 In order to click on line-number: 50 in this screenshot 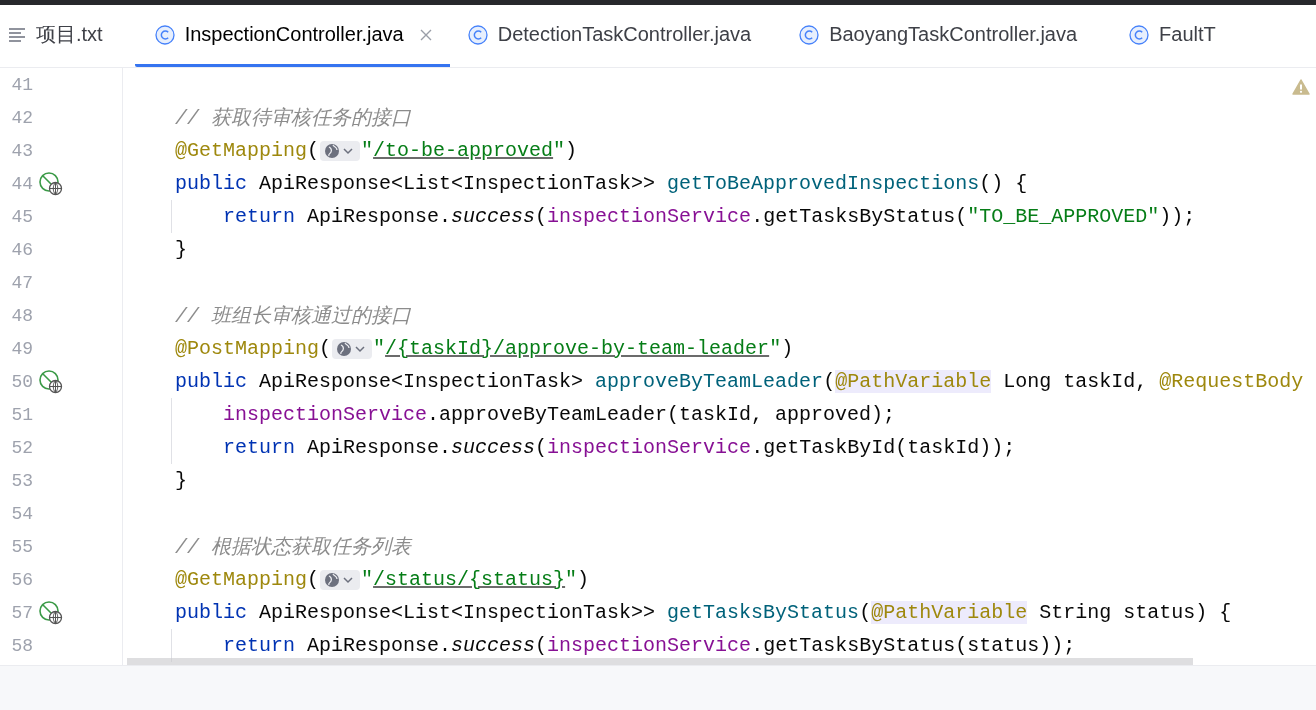, I will do `click(21, 381)`.